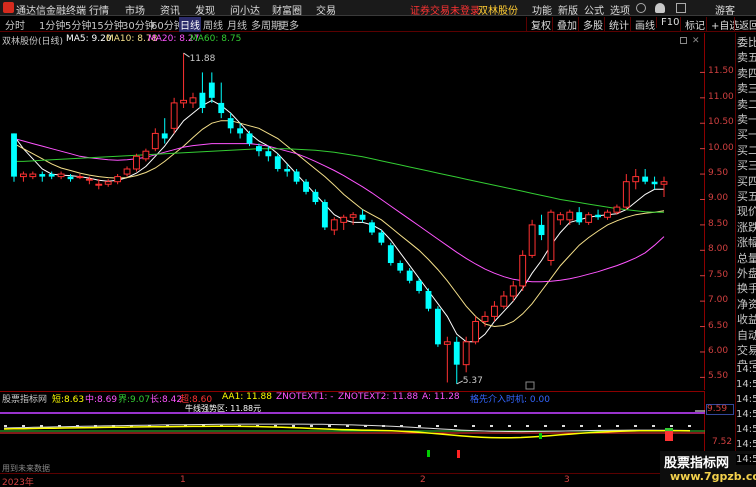 This screenshot has height=487, width=756. What do you see at coordinates (78, 24) in the screenshot?
I see `period-5min: 5分钟` at bounding box center [78, 24].